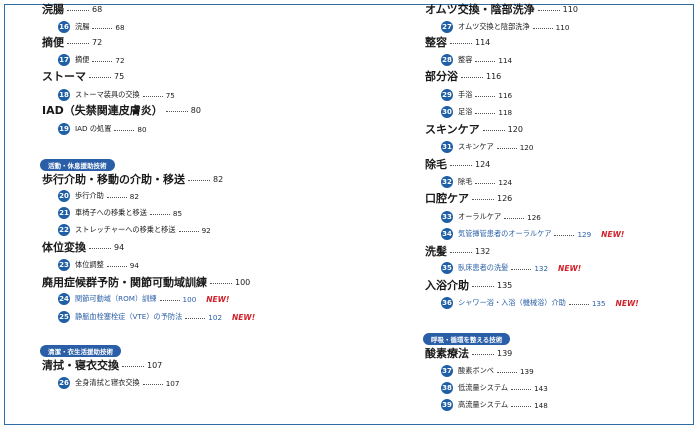 This screenshot has height=429, width=700. What do you see at coordinates (487, 147) in the screenshot?
I see `toc-item-entry: 31 スキンケア 120` at bounding box center [487, 147].